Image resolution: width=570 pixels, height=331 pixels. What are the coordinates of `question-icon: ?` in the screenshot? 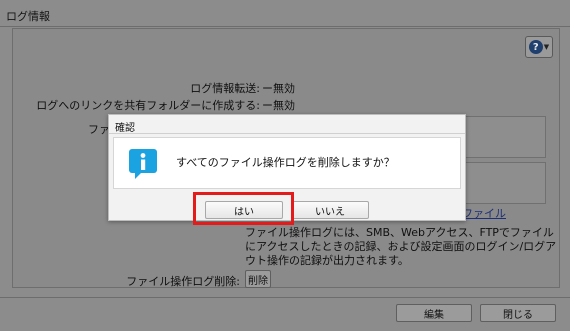 It's located at (535, 47).